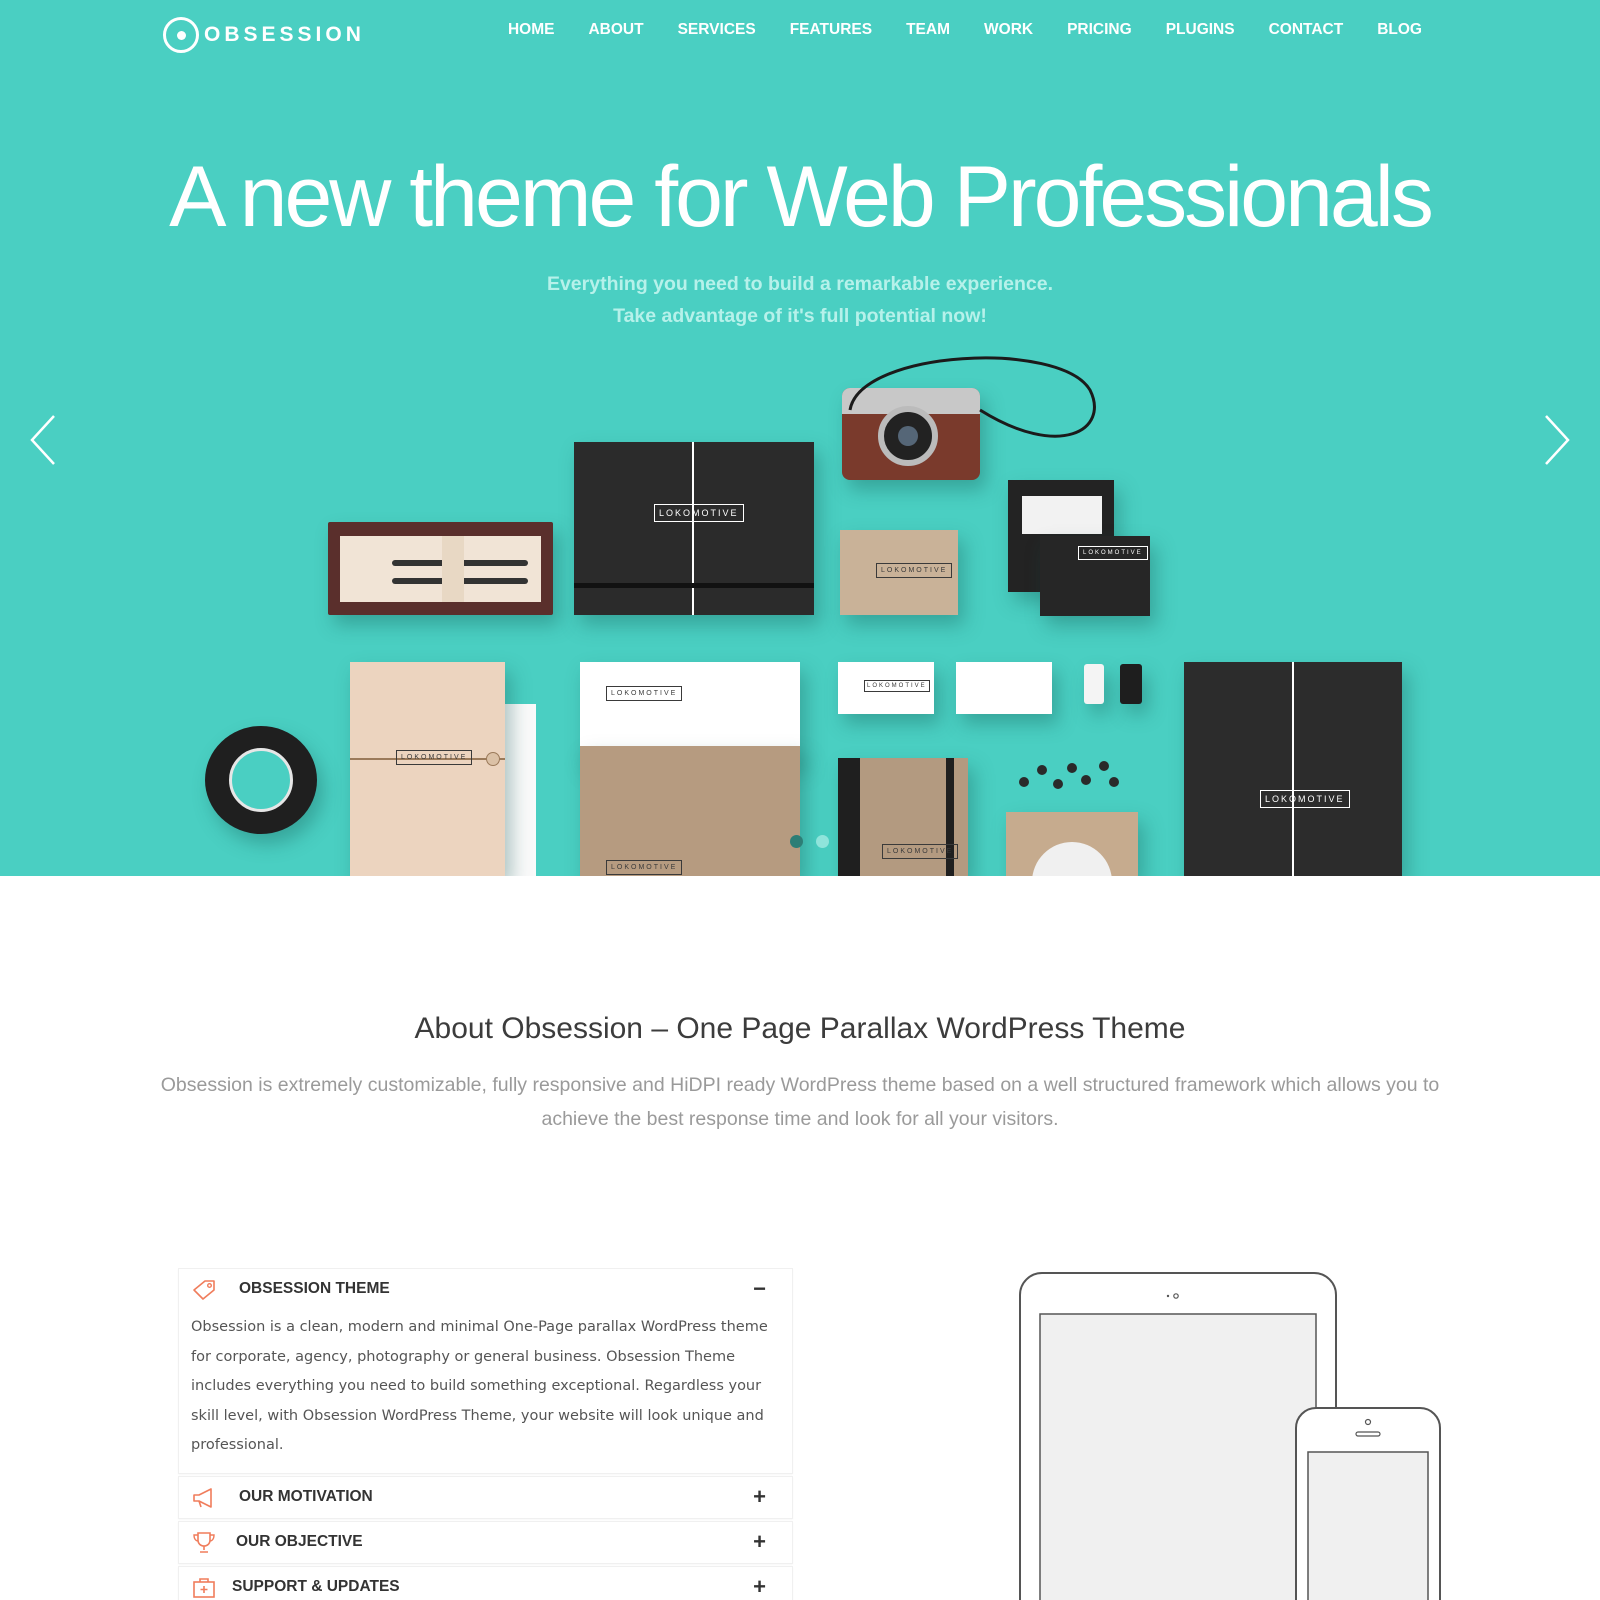  Describe the element at coordinates (1306, 30) in the screenshot. I see `nav-contact: CONTACT` at that location.